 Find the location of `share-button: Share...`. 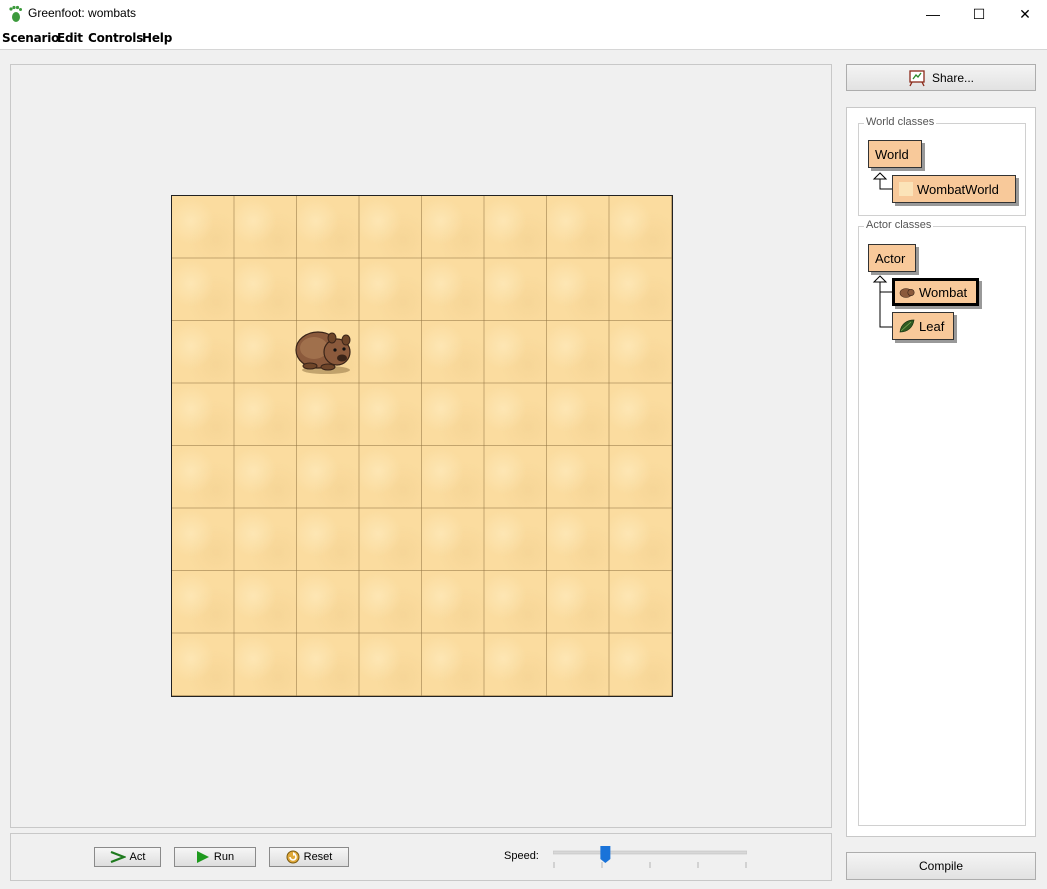

share-button: Share... is located at coordinates (941, 77).